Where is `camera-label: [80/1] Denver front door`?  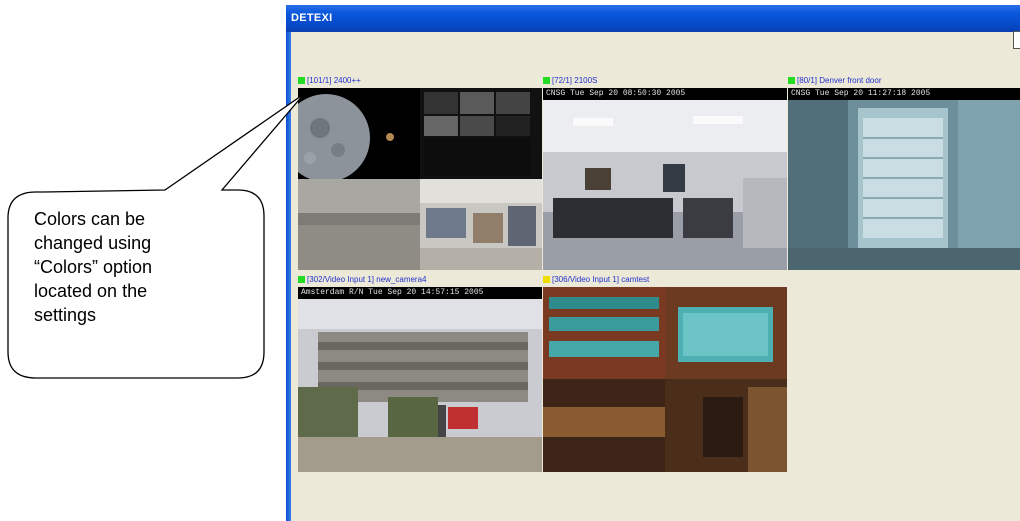
camera-label: [80/1] Denver front door is located at coordinates (835, 81).